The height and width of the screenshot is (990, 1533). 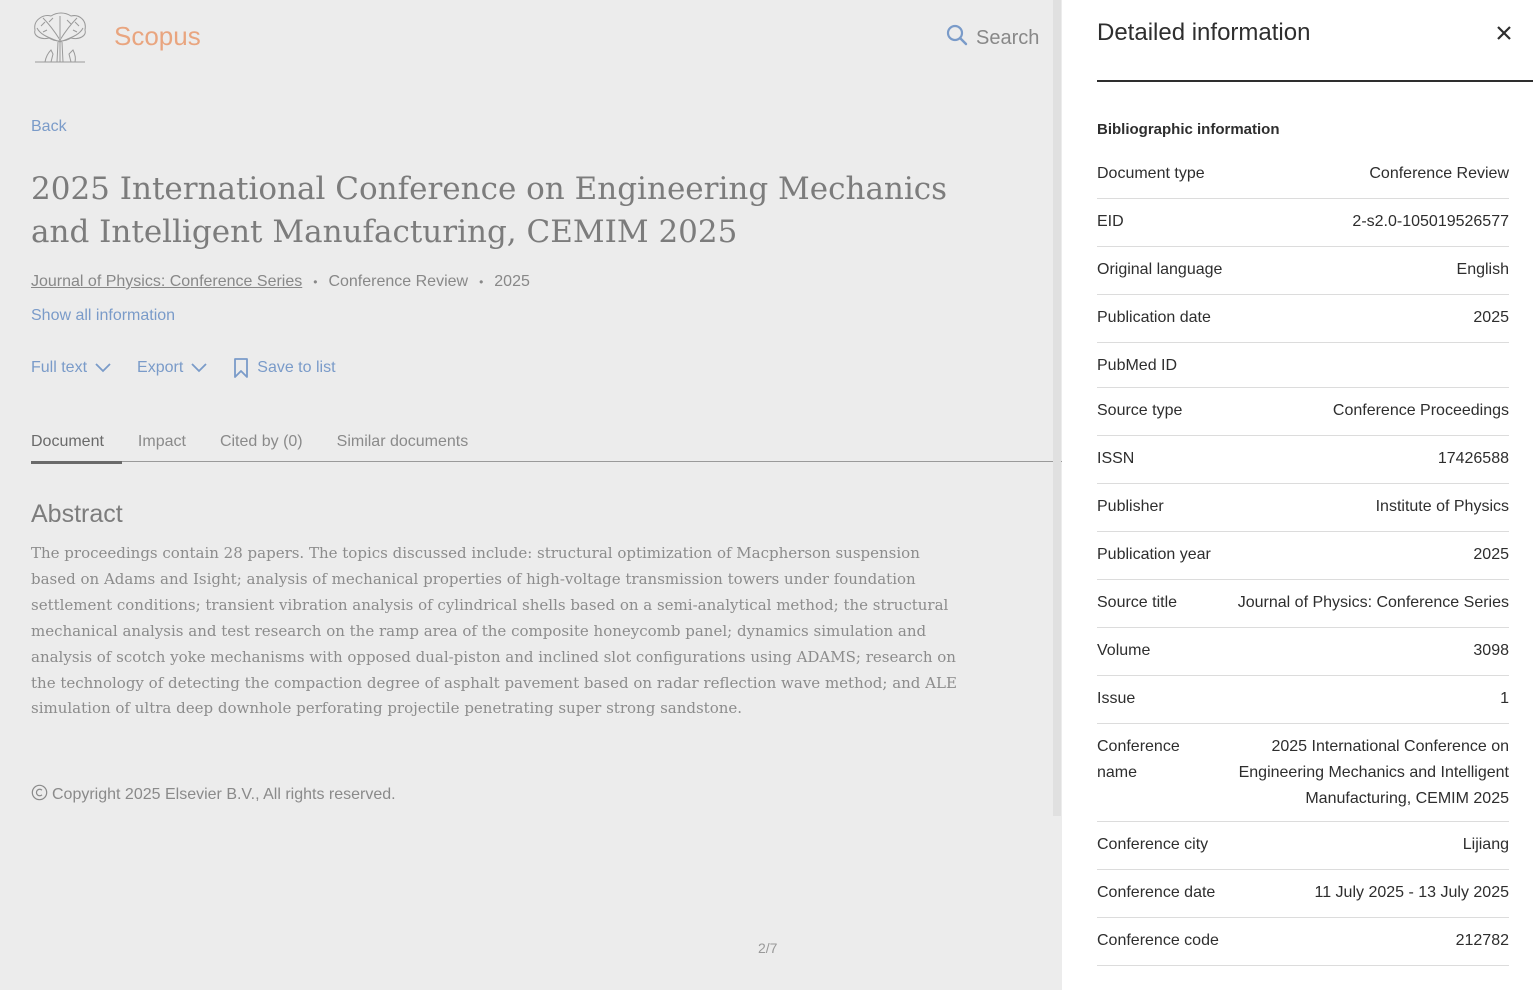 I want to click on info-key: Document type, so click(x=1151, y=173).